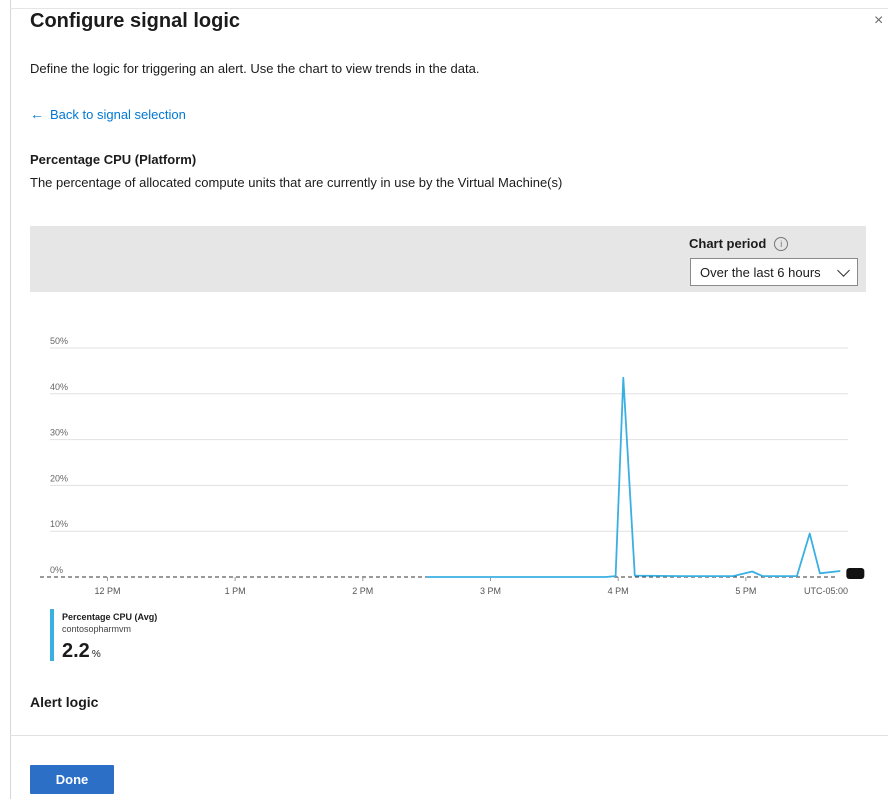  What do you see at coordinates (449, 8) in the screenshot?
I see `panel-top-border` at bounding box center [449, 8].